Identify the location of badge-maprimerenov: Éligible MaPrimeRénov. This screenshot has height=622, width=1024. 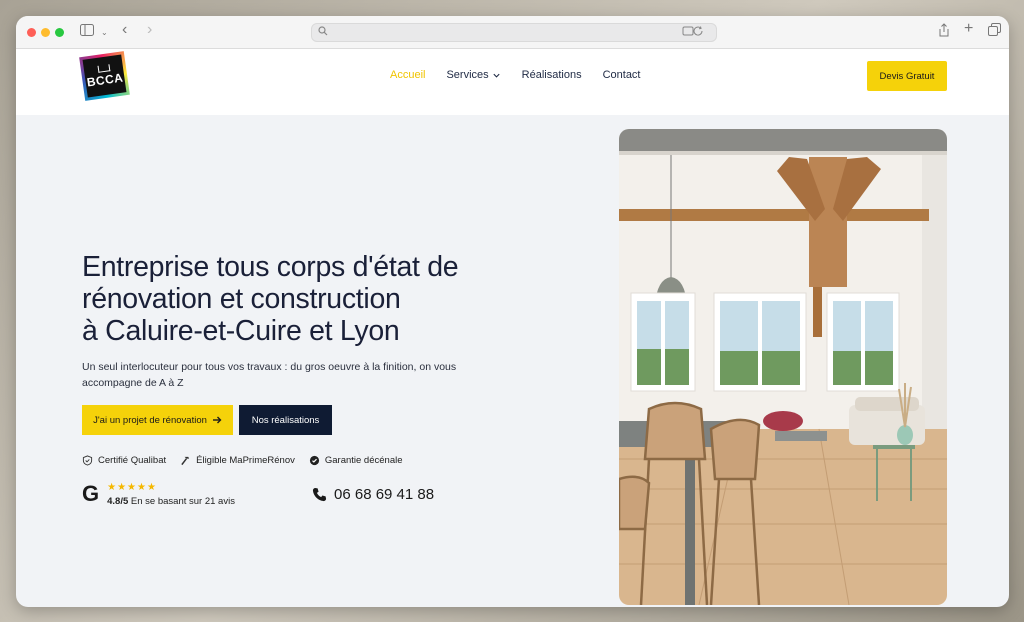
(237, 460).